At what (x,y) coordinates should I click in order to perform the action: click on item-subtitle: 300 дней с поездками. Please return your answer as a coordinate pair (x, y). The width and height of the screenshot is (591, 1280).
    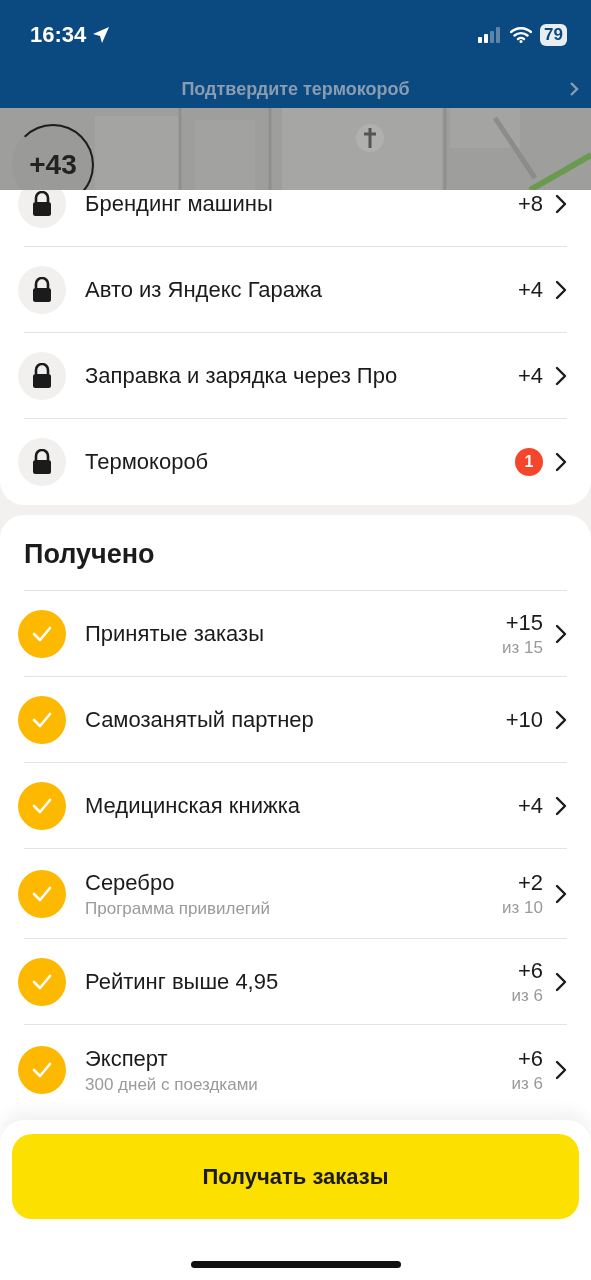
    Looking at the image, I should click on (172, 1084).